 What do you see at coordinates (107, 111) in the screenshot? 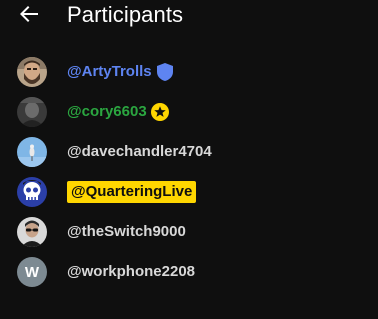
I see `participant-name: @cory6603` at bounding box center [107, 111].